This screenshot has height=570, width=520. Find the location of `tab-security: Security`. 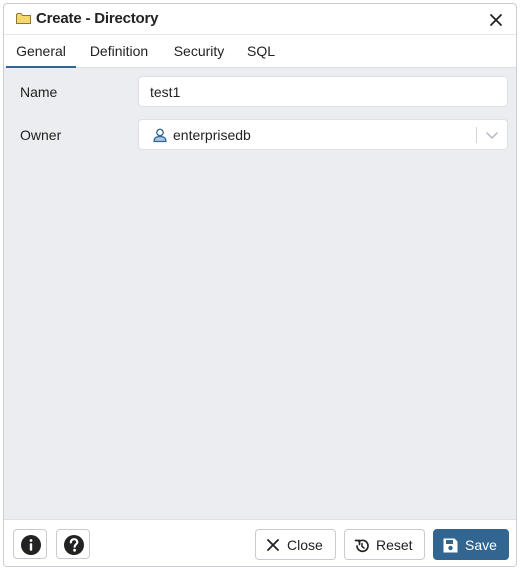

tab-security: Security is located at coordinates (199, 51).